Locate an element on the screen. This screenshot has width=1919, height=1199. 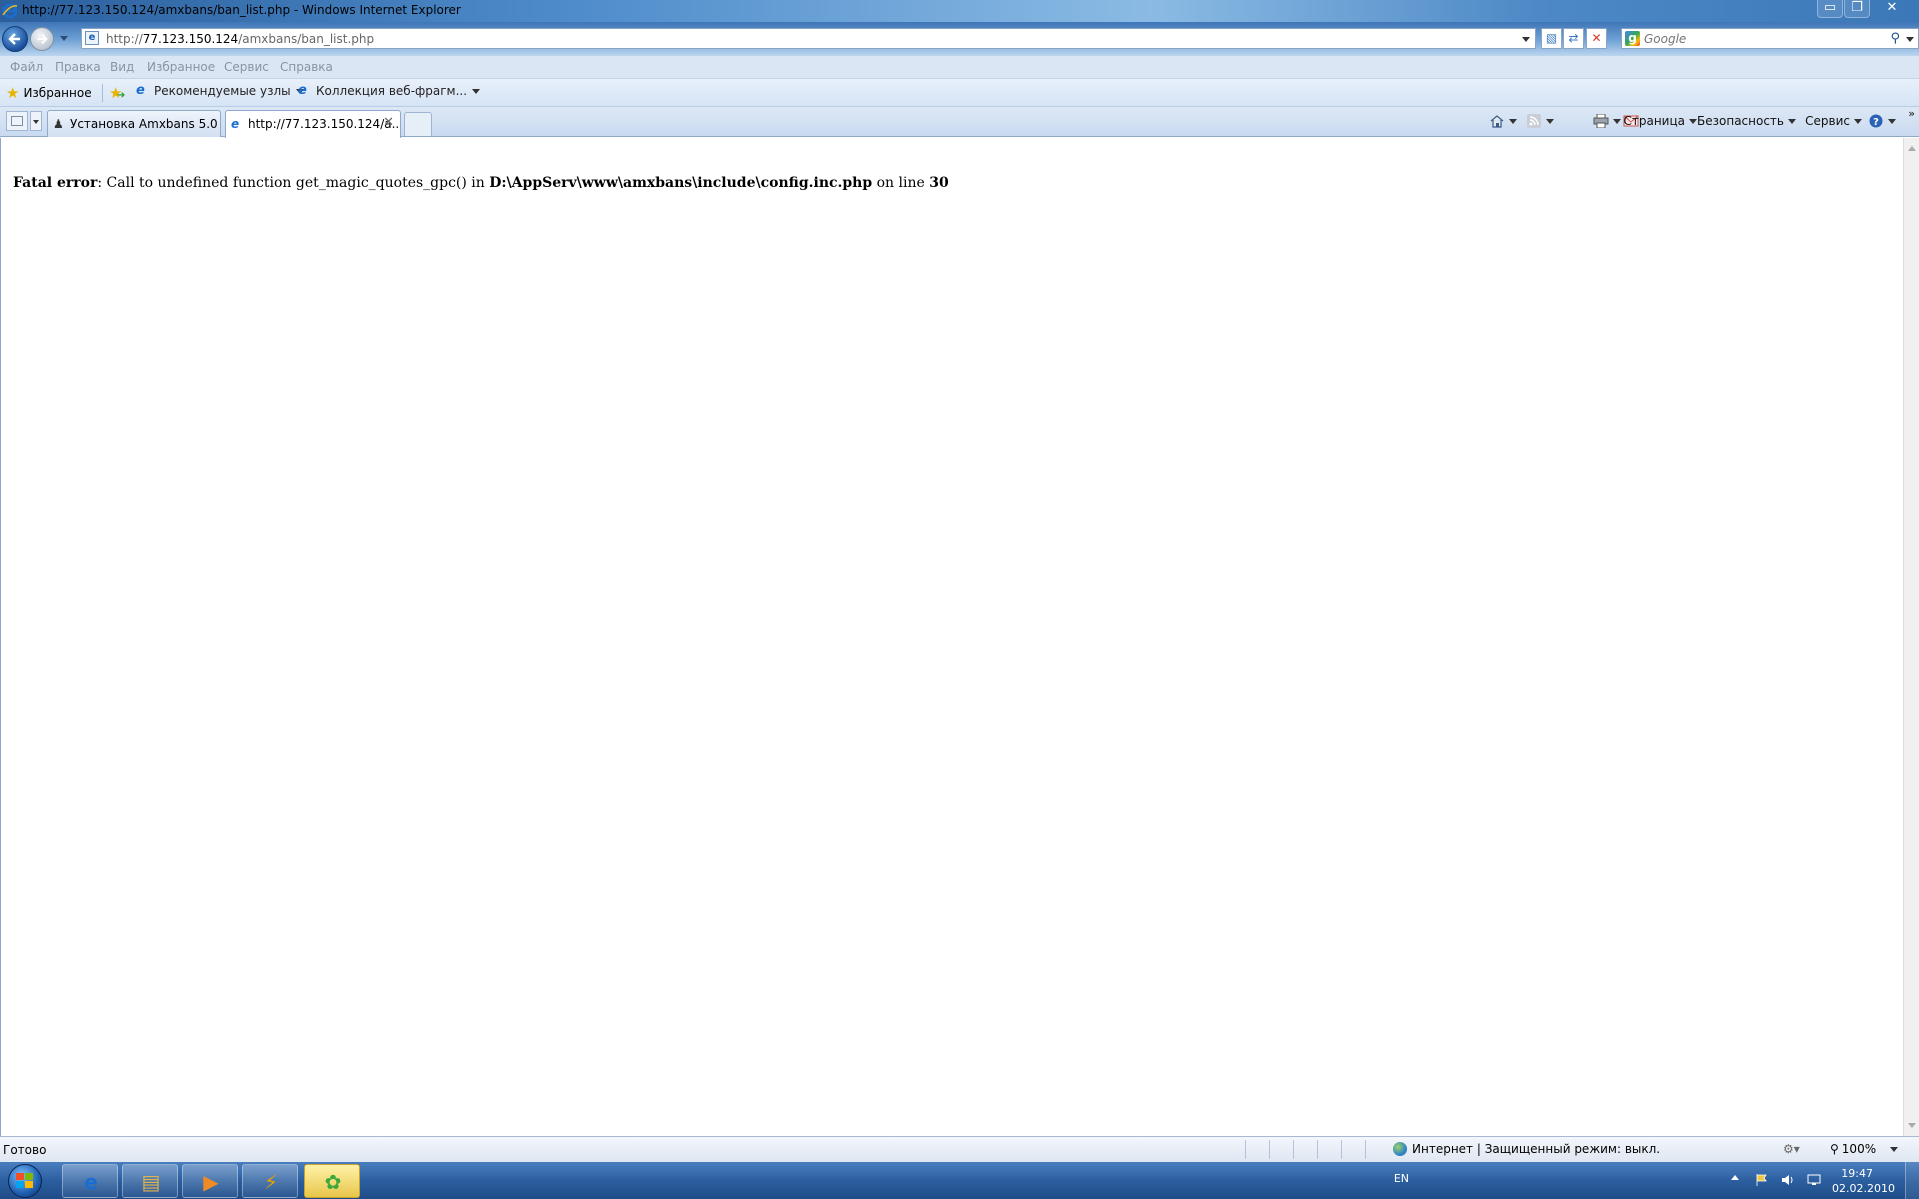
tab-ban-list: e http://77.123.150.124/a... ✕ is located at coordinates (313, 124).